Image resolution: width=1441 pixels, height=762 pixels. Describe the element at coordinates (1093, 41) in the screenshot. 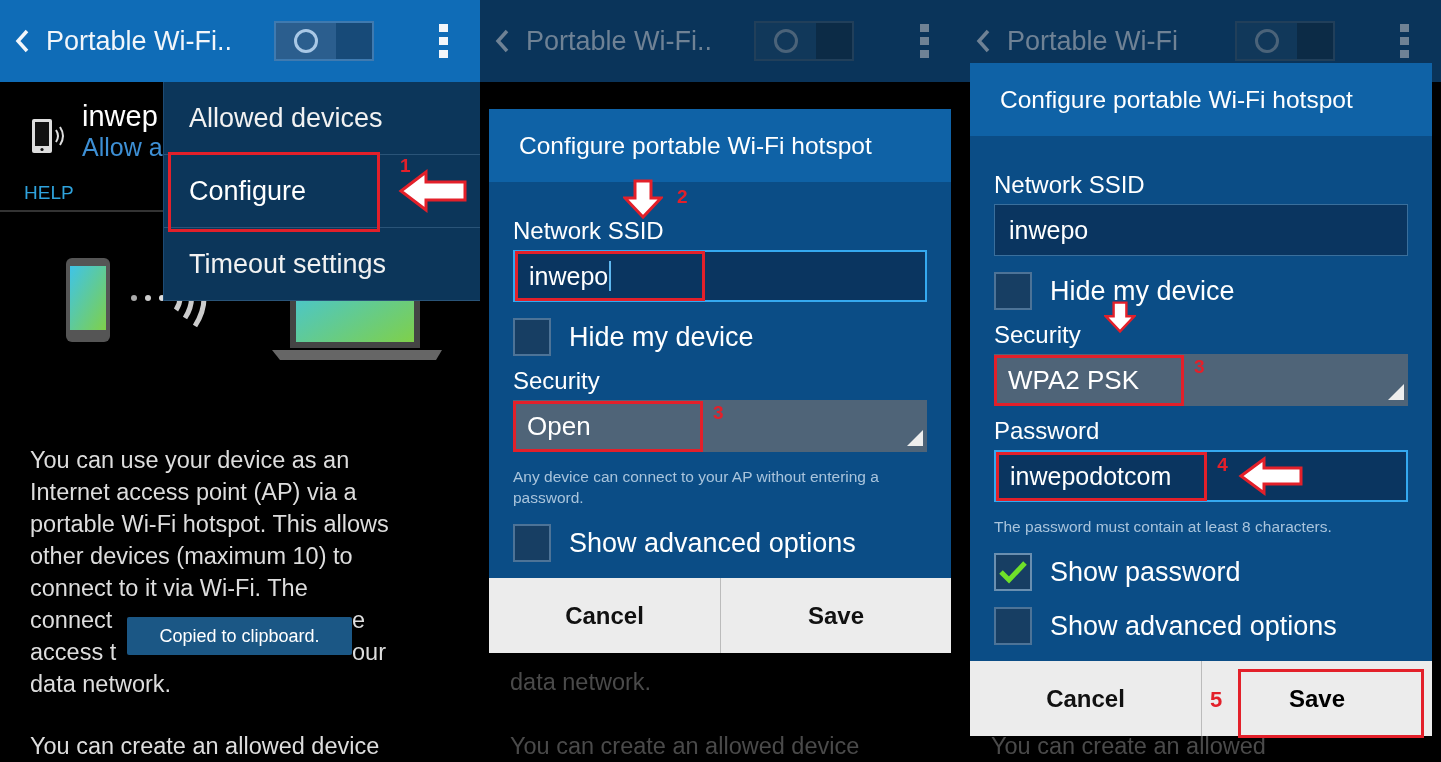

I see `screen-title: Portable Wi-Fi` at that location.